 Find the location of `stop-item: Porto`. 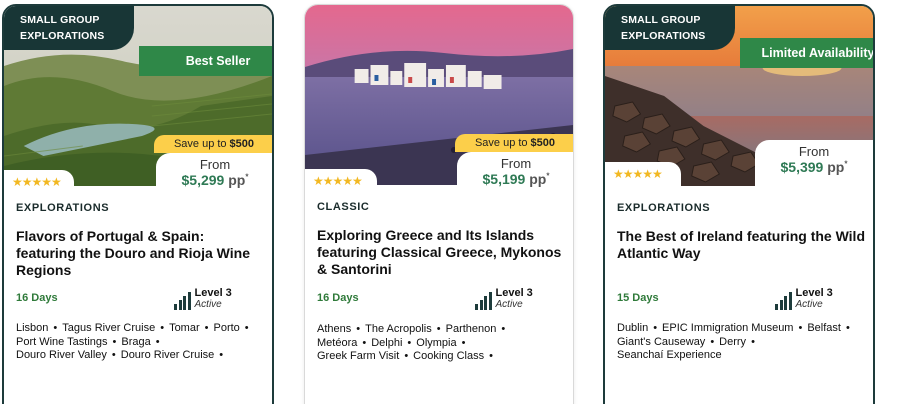

stop-item: Porto is located at coordinates (226, 328).